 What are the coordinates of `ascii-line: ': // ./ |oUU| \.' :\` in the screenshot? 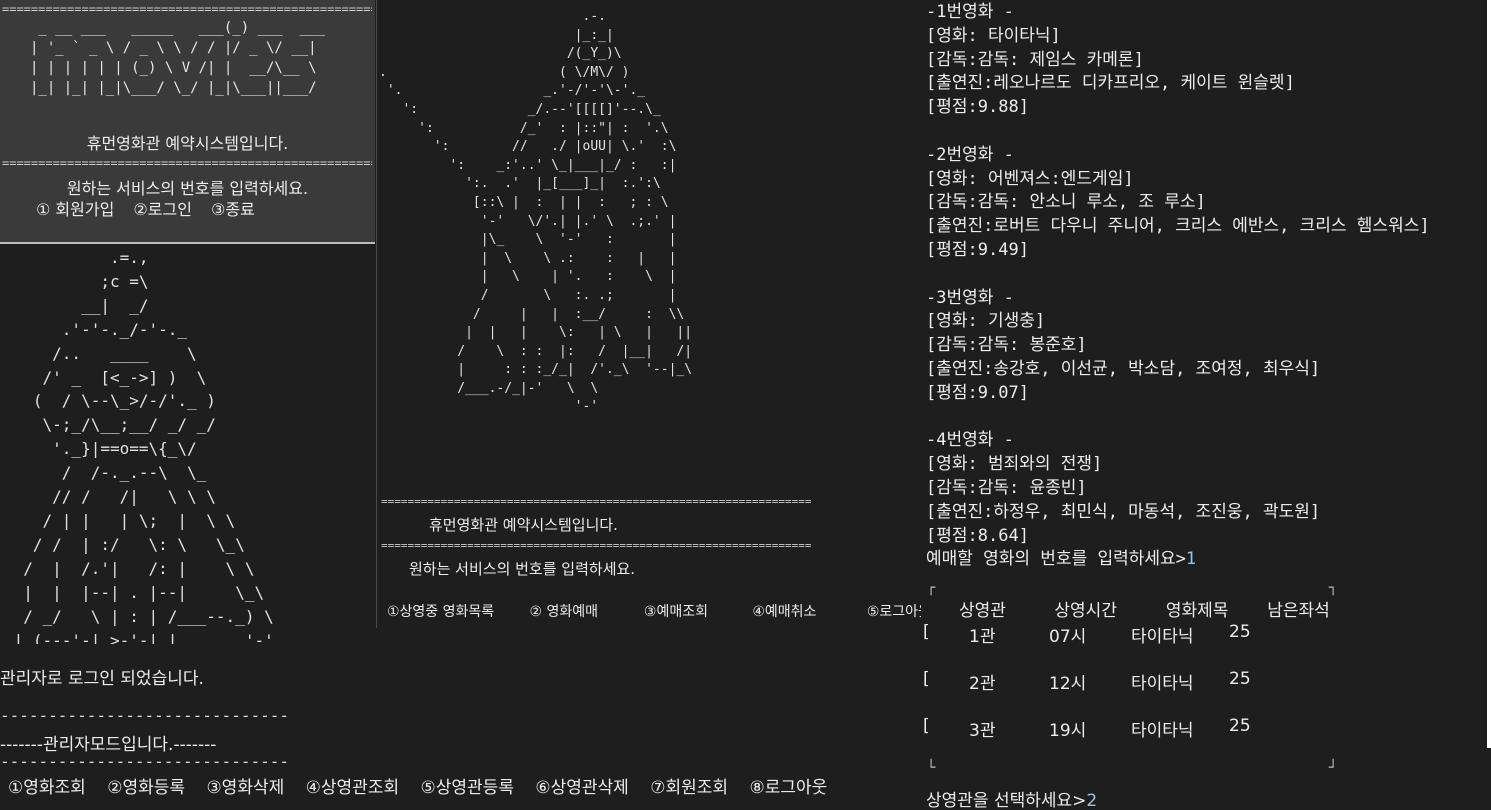 It's located at (528, 147).